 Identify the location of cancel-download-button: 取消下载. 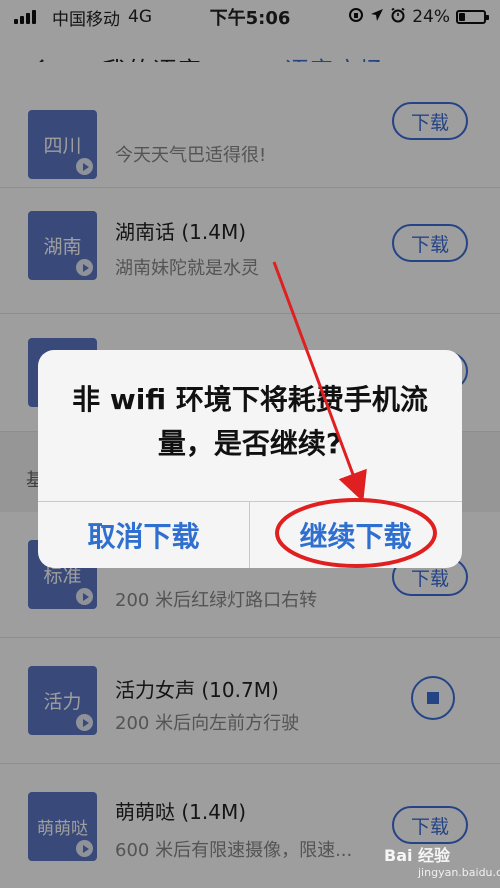
(143, 535).